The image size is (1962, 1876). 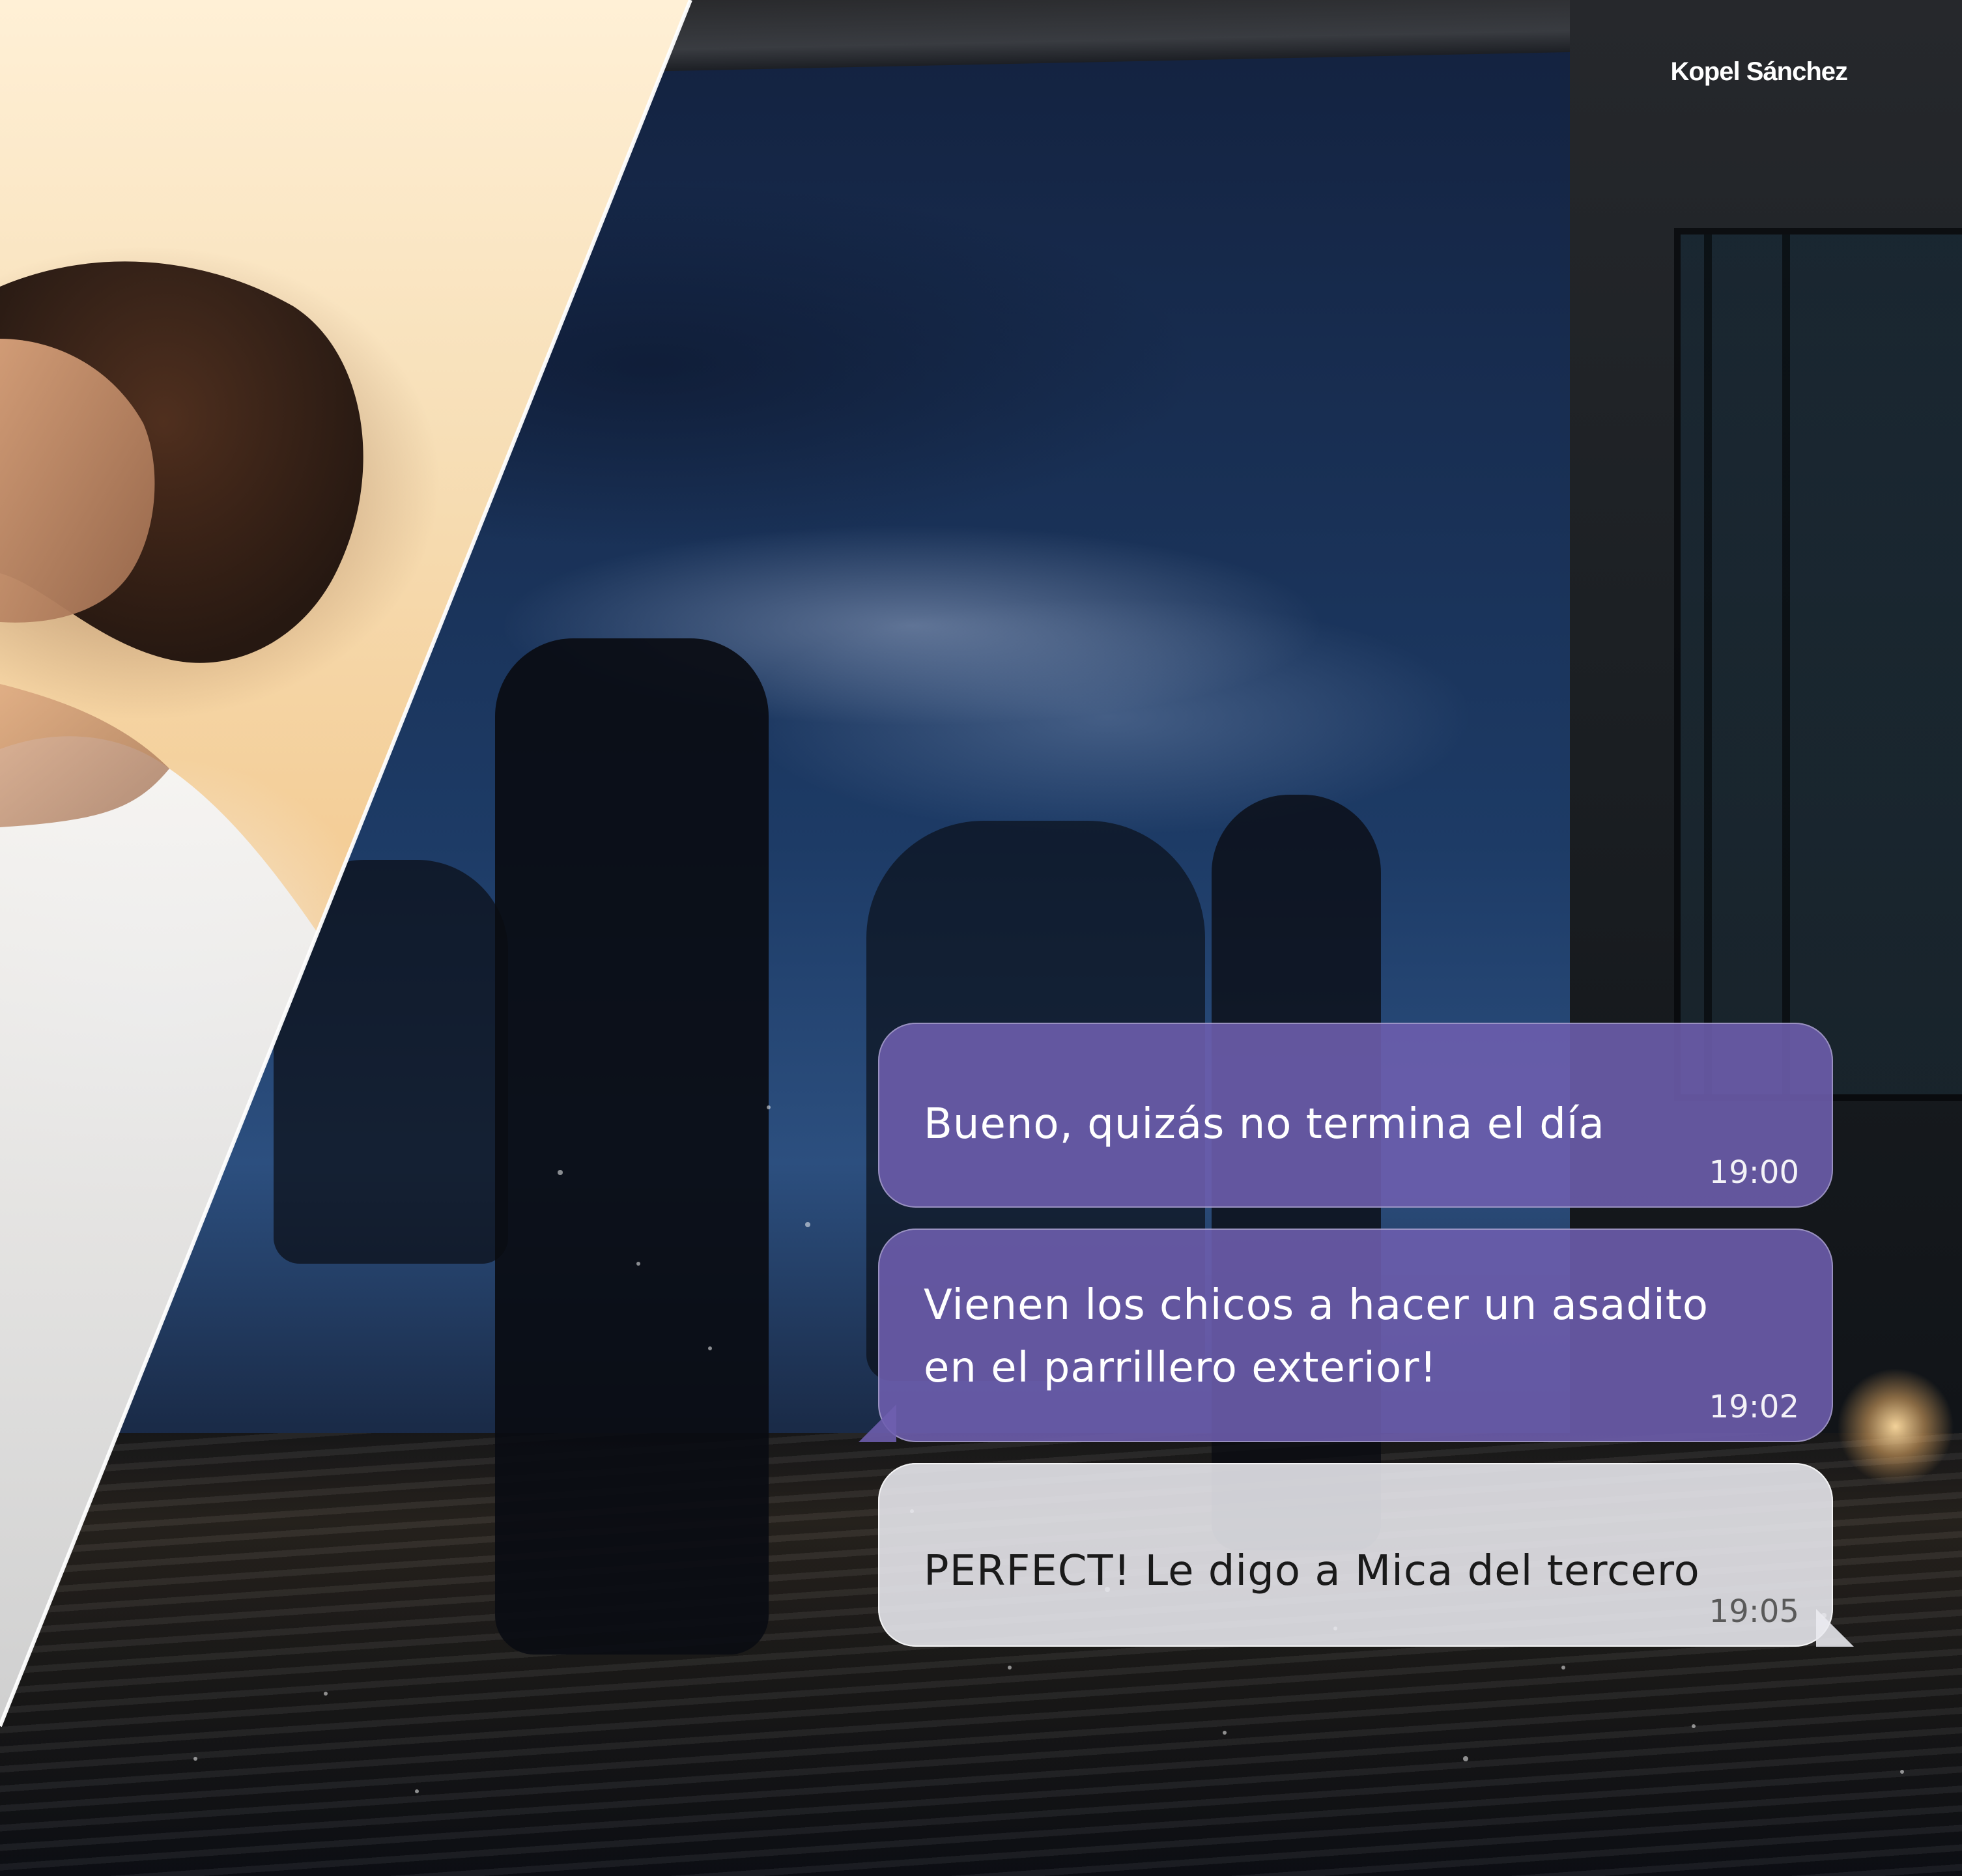 What do you see at coordinates (1264, 1124) in the screenshot?
I see `chat-message-text: Bueno, quizás no termina el día` at bounding box center [1264, 1124].